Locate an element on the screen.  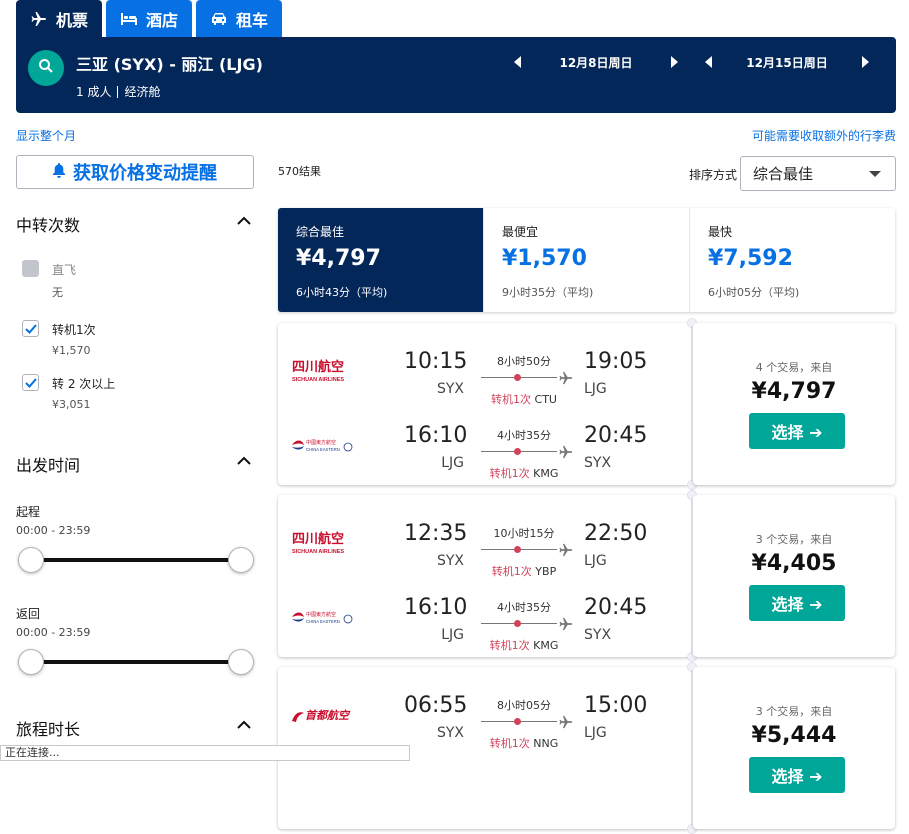
outbound-prev-date-button is located at coordinates (518, 62).